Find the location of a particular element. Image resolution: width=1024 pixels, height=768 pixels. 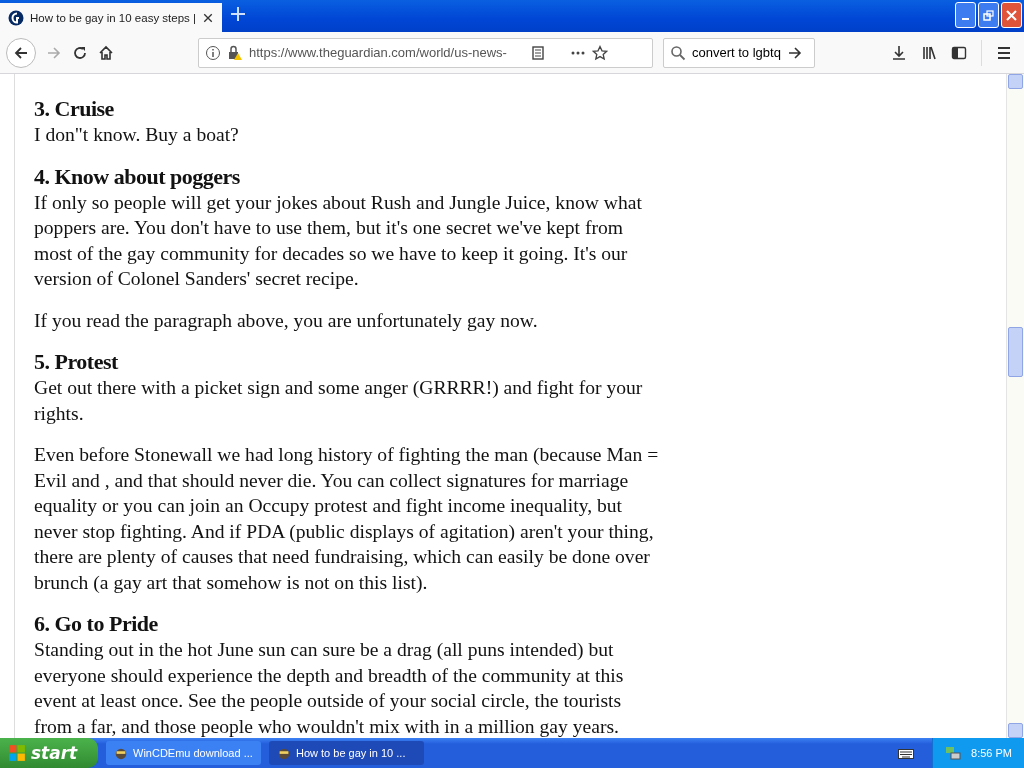

search-field: convert to lgbtq is located at coordinates (739, 52).